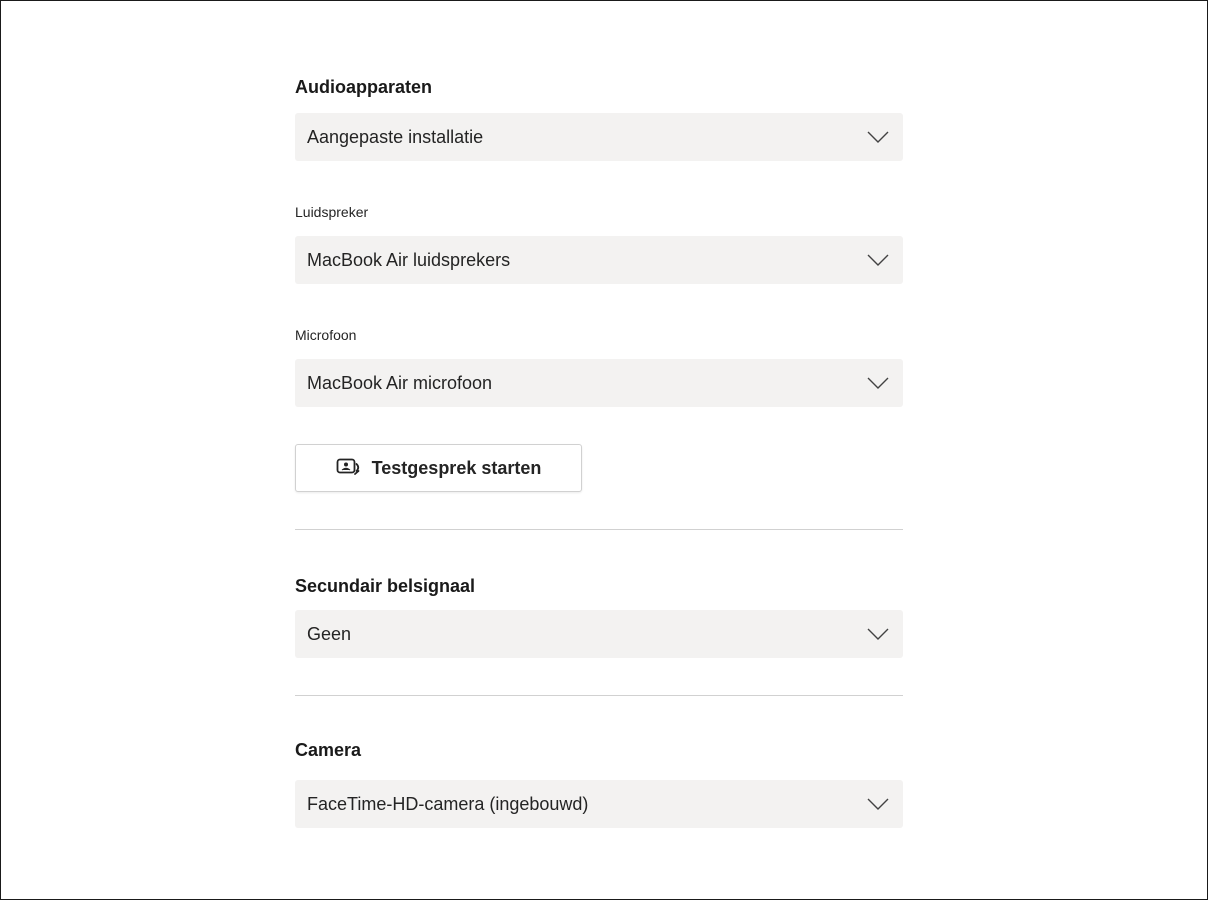  Describe the element at coordinates (599, 260) in the screenshot. I see `speaker-dropdown: MacBook Air luidsprekers` at that location.